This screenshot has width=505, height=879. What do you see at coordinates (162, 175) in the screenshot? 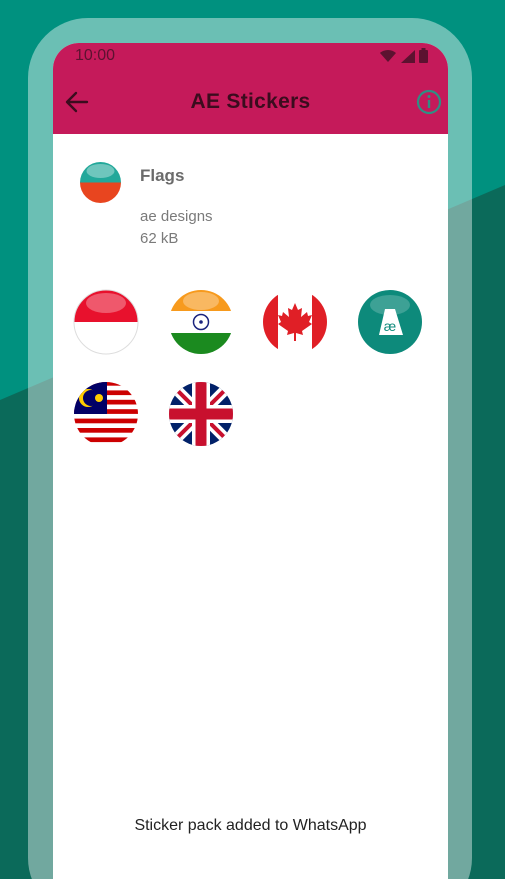
I see `pack-name: Flags` at bounding box center [162, 175].